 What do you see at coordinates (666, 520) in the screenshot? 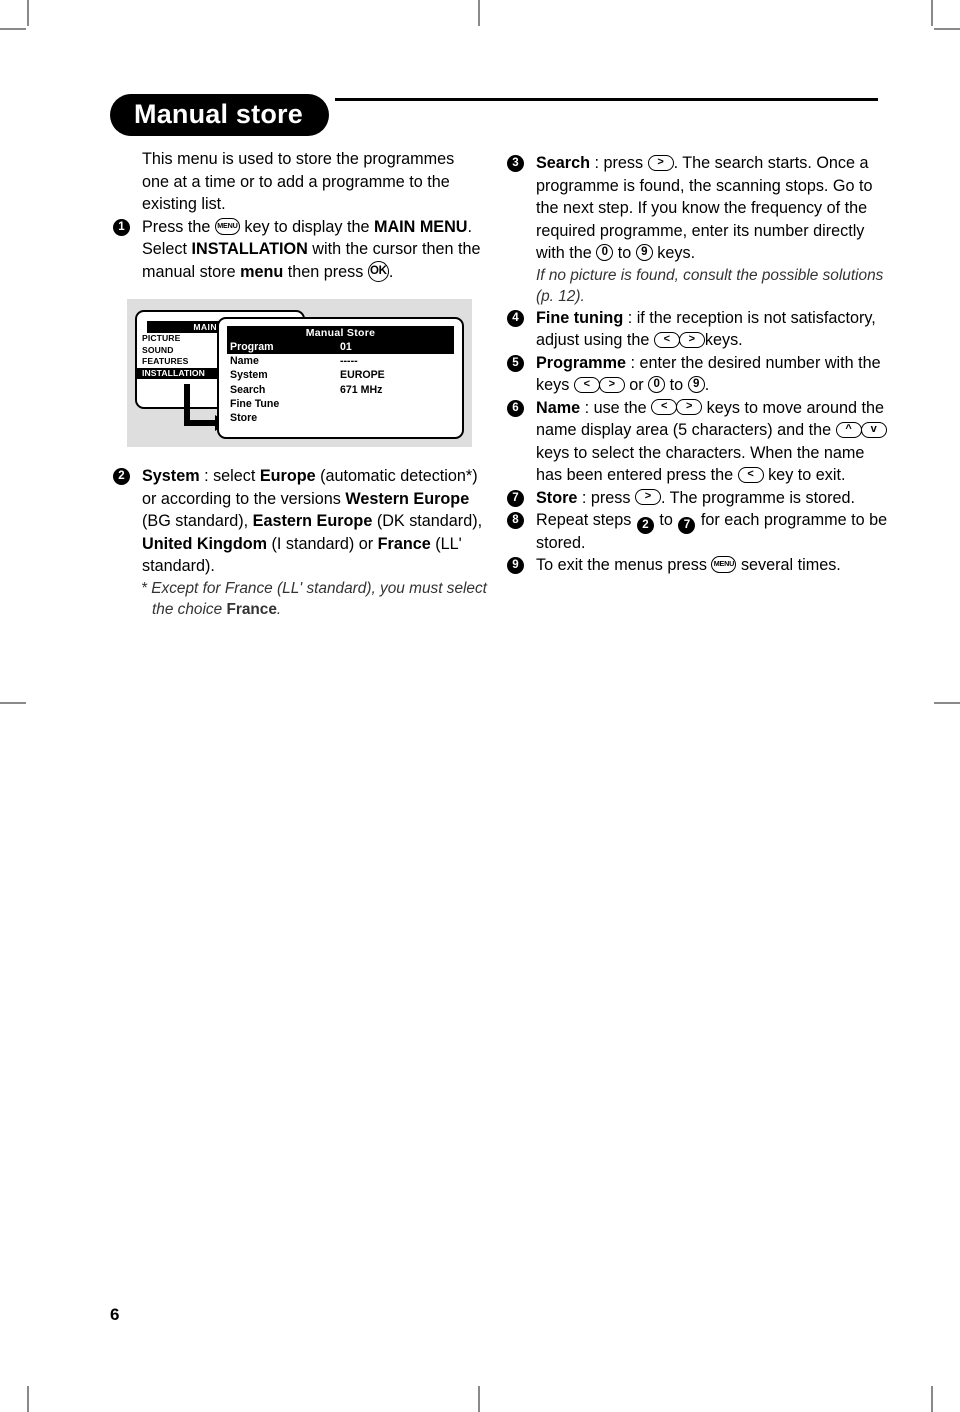
I see `step8-text-2: to` at bounding box center [666, 520].